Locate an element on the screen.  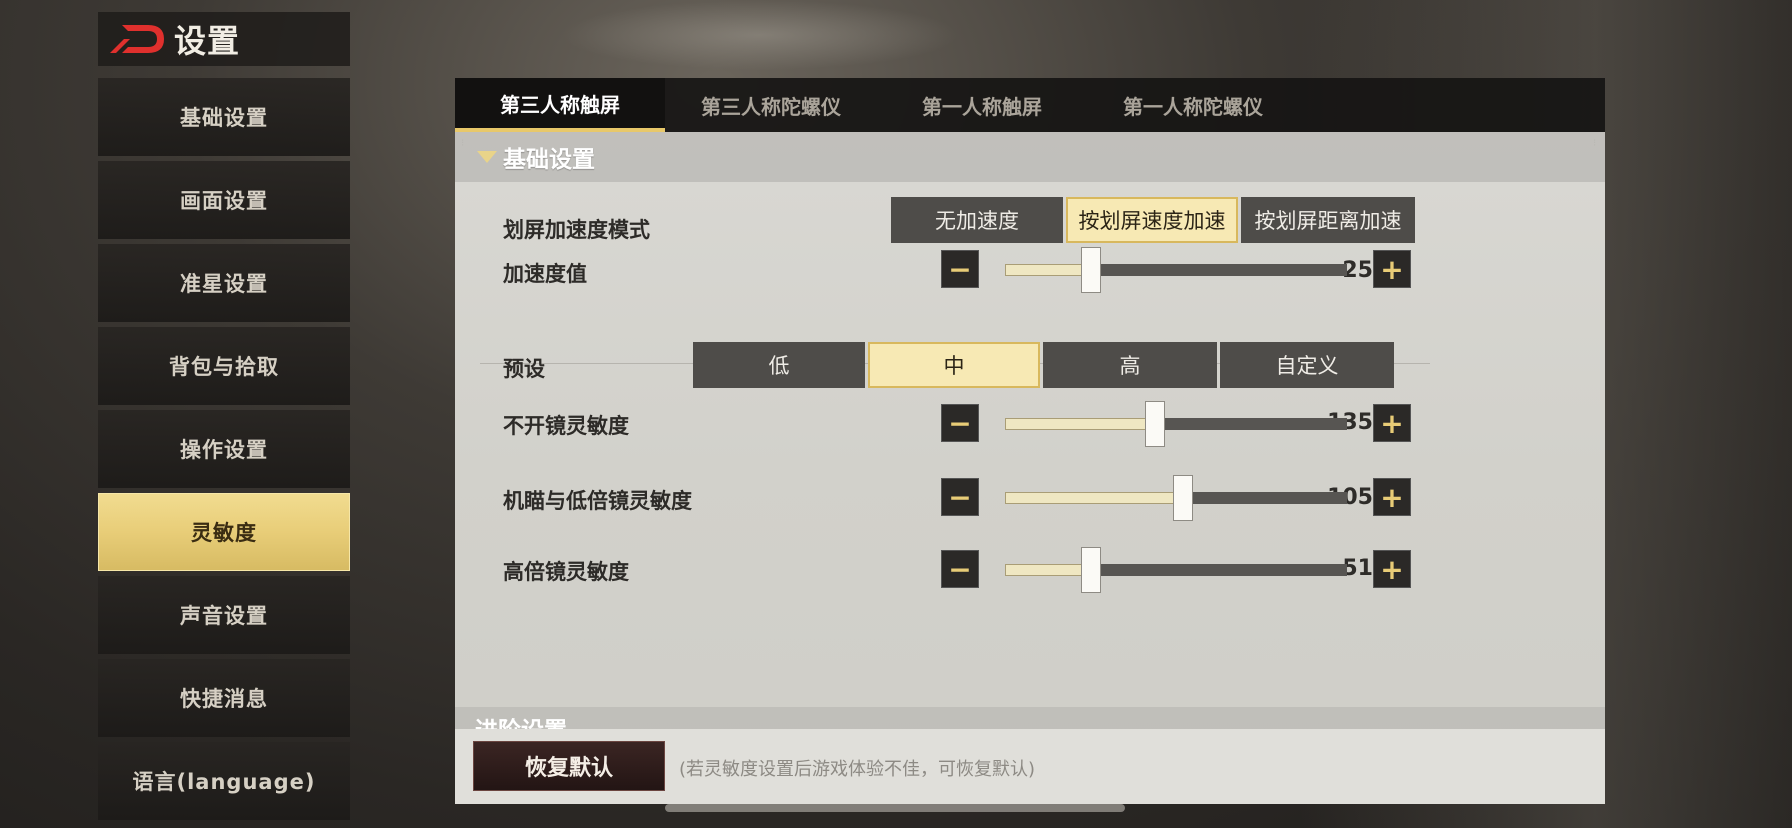
settings-header: 设置 is located at coordinates (224, 39).